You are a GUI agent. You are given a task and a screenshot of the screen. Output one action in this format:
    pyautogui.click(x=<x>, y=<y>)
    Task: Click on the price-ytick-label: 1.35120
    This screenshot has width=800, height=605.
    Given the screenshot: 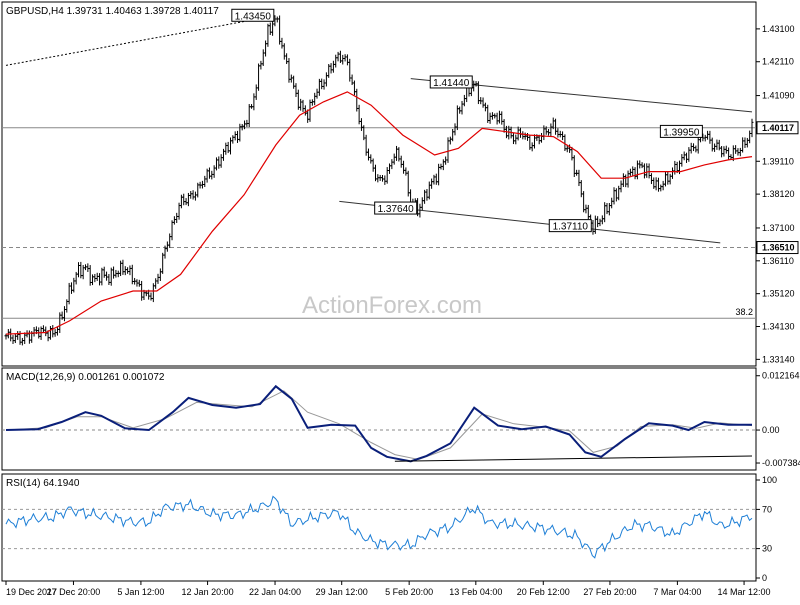 What is the action you would take?
    pyautogui.click(x=778, y=294)
    